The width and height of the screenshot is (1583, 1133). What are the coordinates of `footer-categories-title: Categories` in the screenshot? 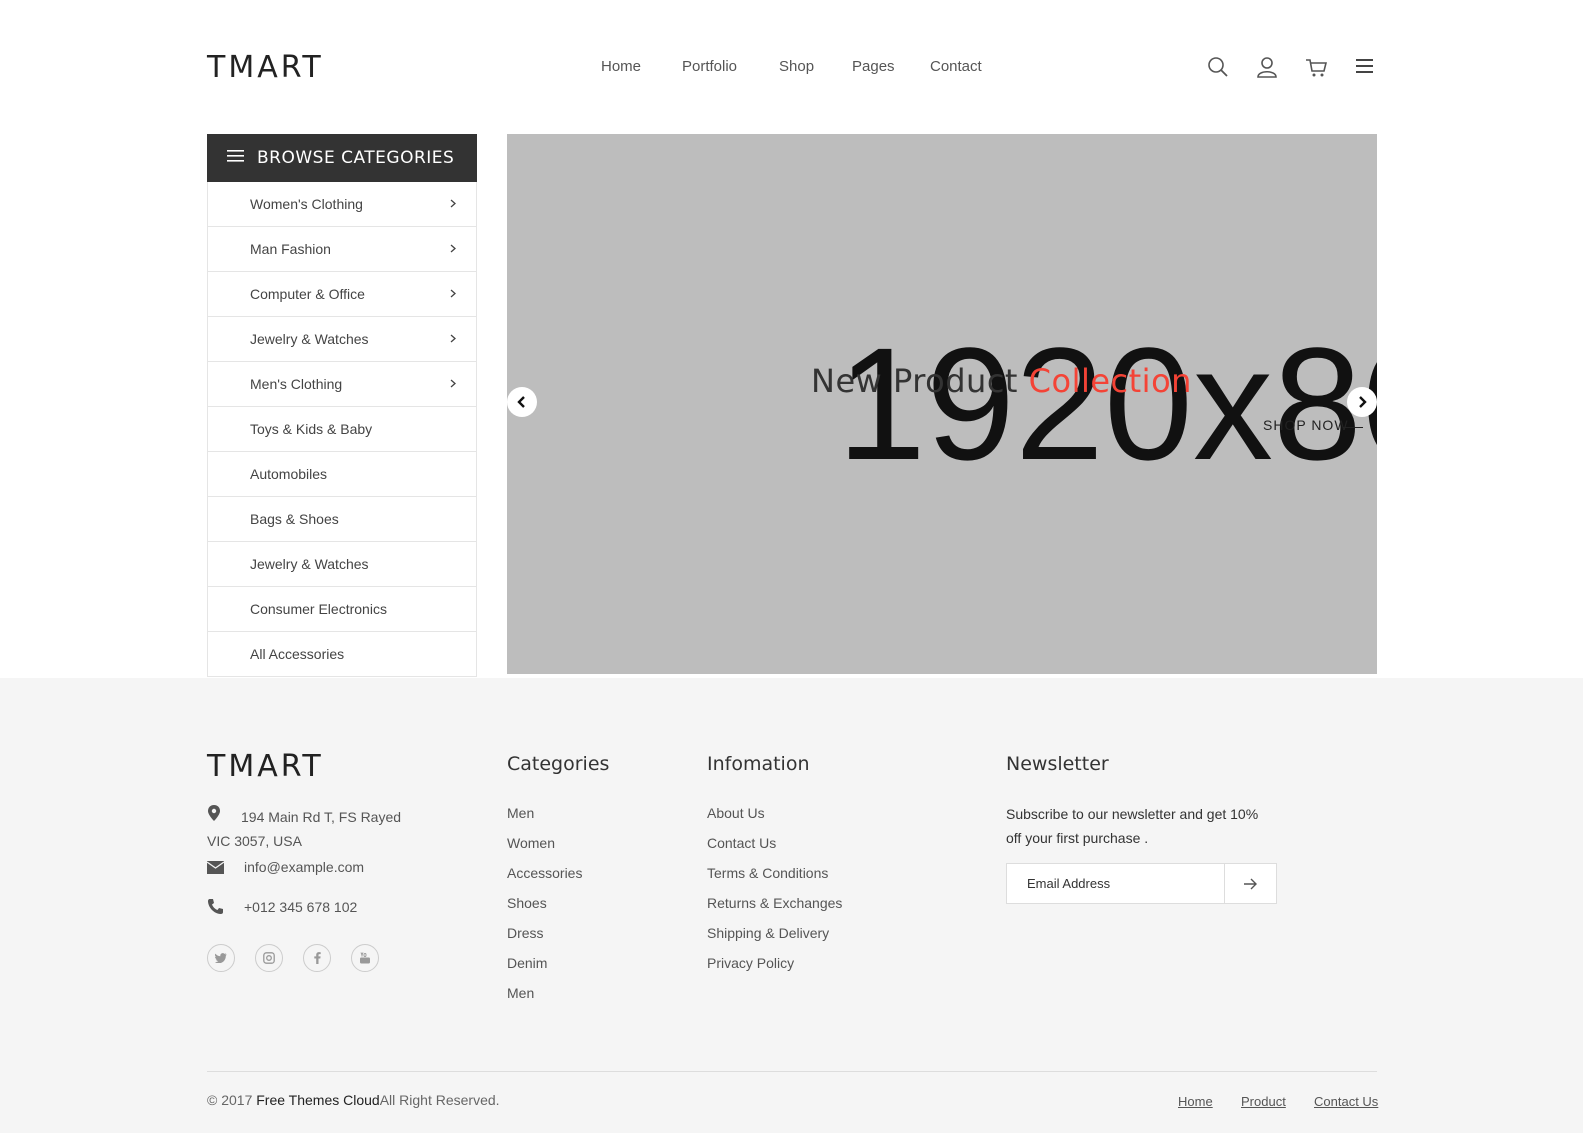 It's located at (558, 764).